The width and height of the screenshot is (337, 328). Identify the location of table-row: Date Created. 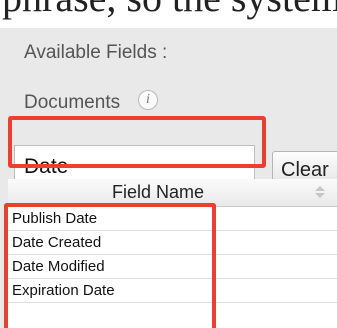
(172, 243).